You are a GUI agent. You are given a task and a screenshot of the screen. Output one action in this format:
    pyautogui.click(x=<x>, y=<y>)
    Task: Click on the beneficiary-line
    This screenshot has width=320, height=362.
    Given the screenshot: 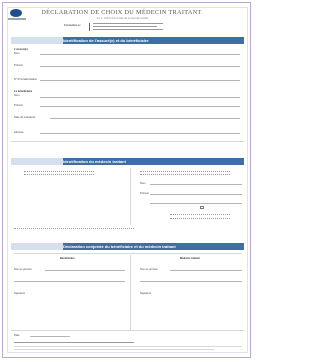 What is the action you would take?
    pyautogui.click(x=69, y=281)
    